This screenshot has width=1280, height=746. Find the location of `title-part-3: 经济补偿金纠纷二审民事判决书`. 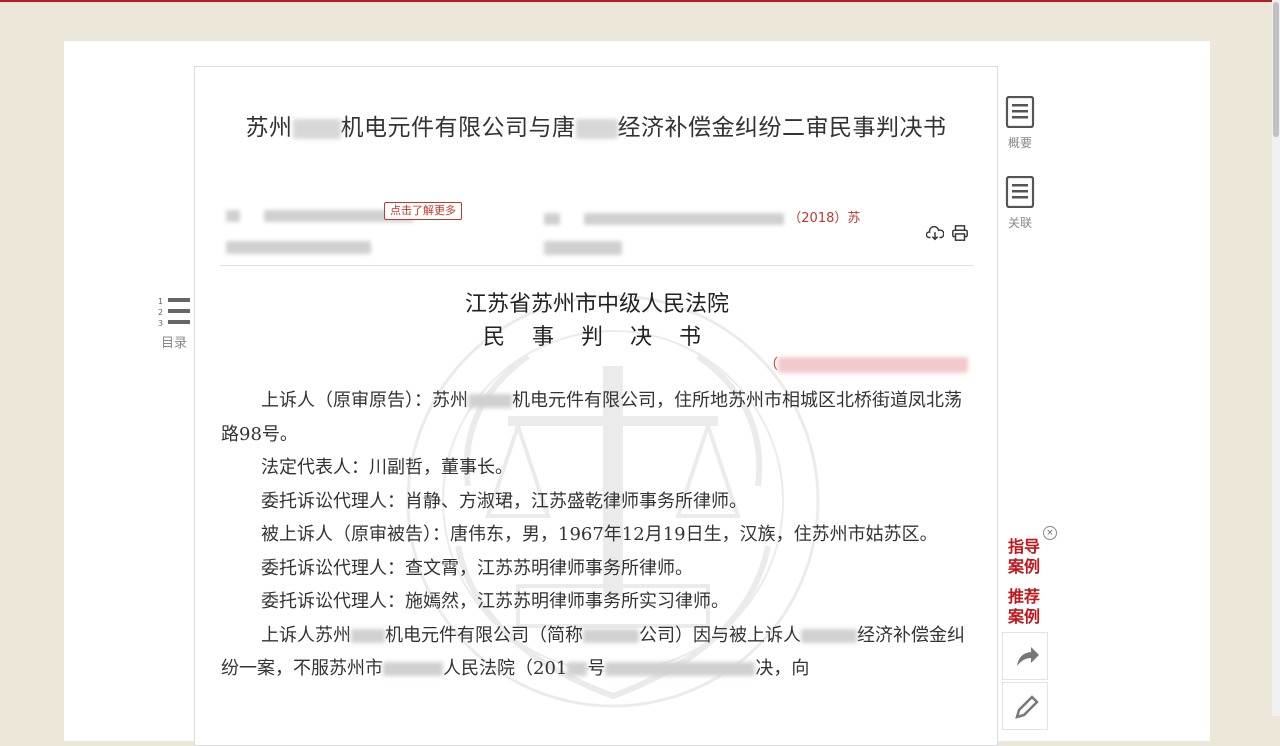

title-part-3: 经济补偿金纠纷二审民事判决书 is located at coordinates (782, 128).